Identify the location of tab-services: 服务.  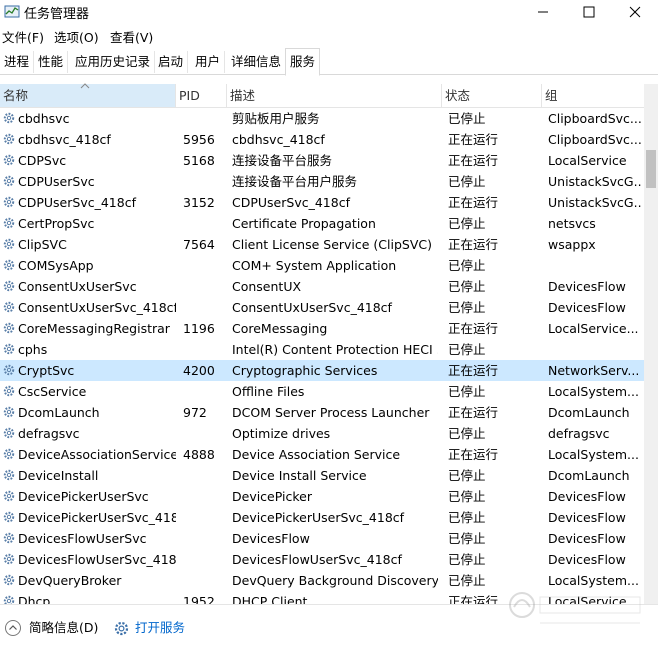
(303, 62).